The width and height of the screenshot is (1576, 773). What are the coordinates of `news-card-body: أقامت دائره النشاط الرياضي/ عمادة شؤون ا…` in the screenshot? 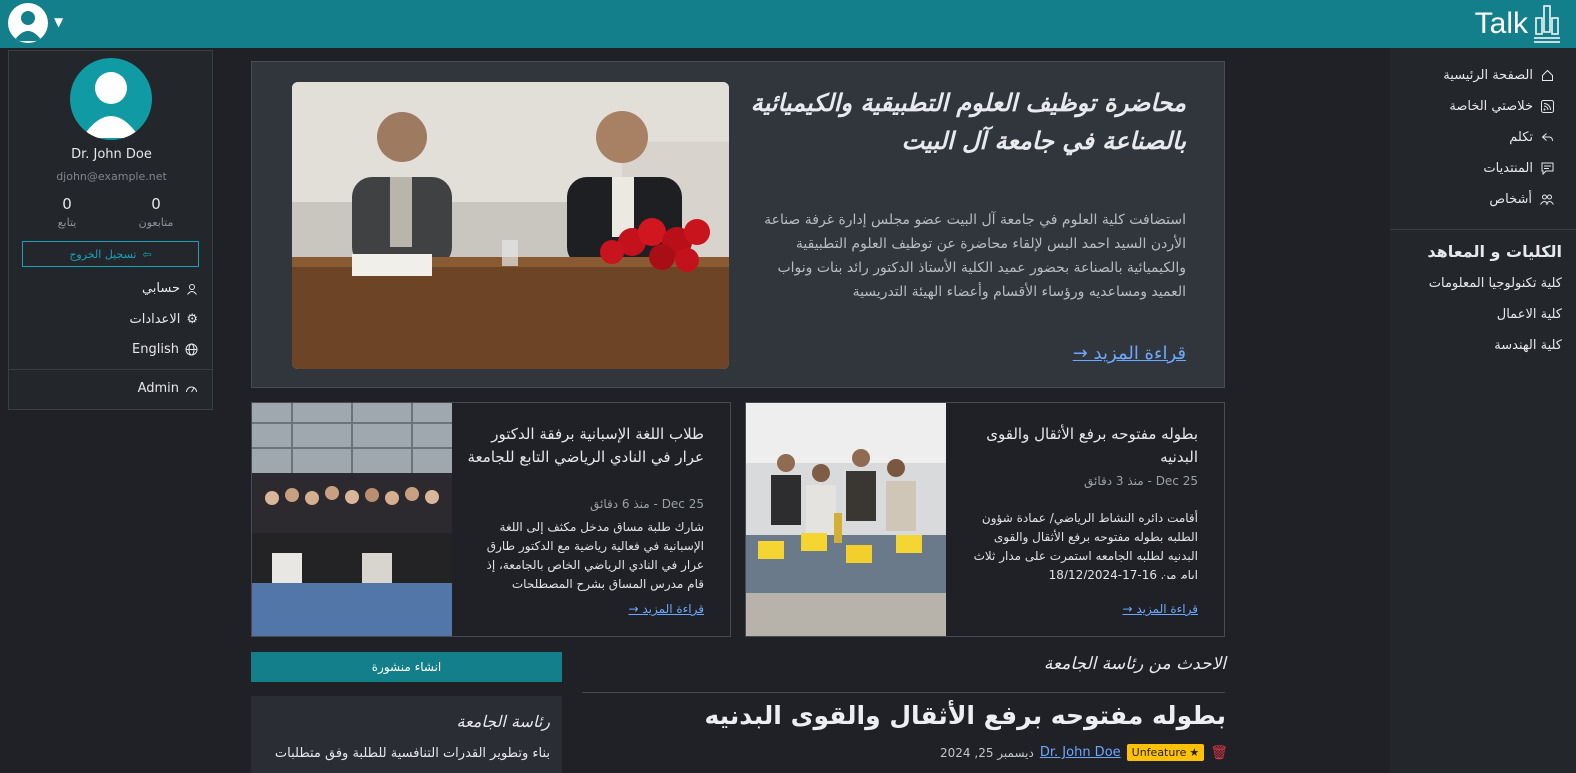 It's located at (1085, 545).